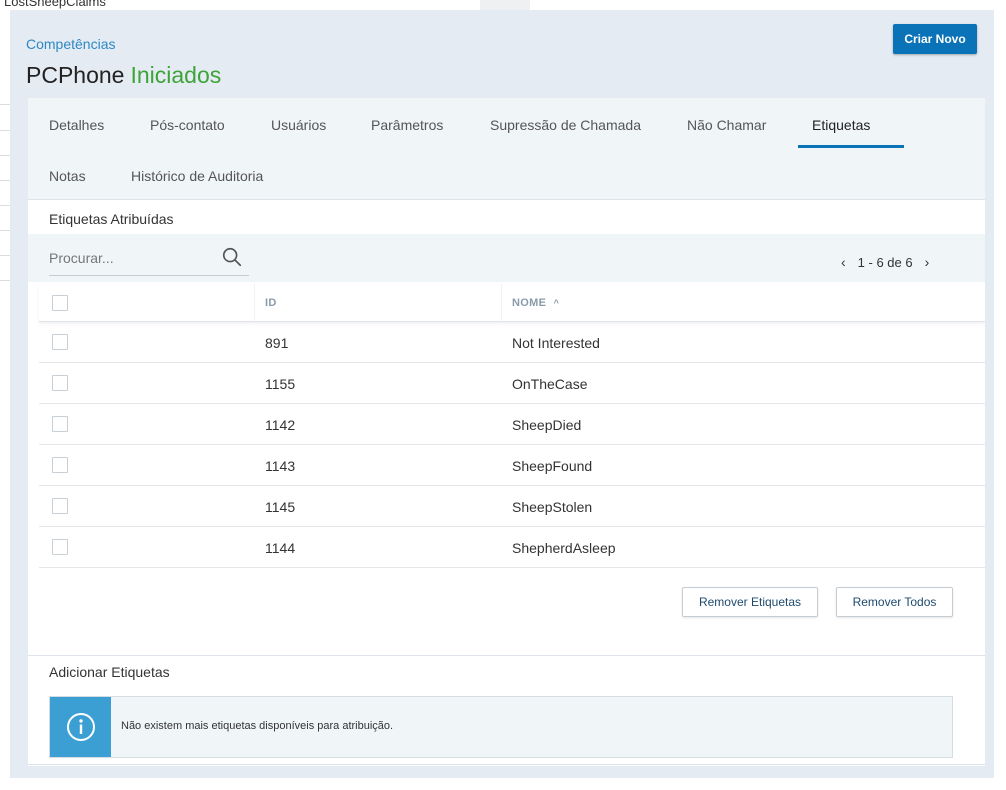 This screenshot has width=1006, height=790. Describe the element at coordinates (564, 548) in the screenshot. I see `row-name: ShepherdAsleep` at that location.